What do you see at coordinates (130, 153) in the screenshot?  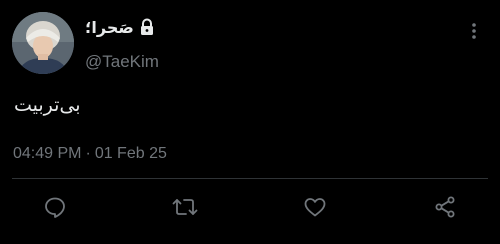 I see `tweet-date: 01 Feb 25` at bounding box center [130, 153].